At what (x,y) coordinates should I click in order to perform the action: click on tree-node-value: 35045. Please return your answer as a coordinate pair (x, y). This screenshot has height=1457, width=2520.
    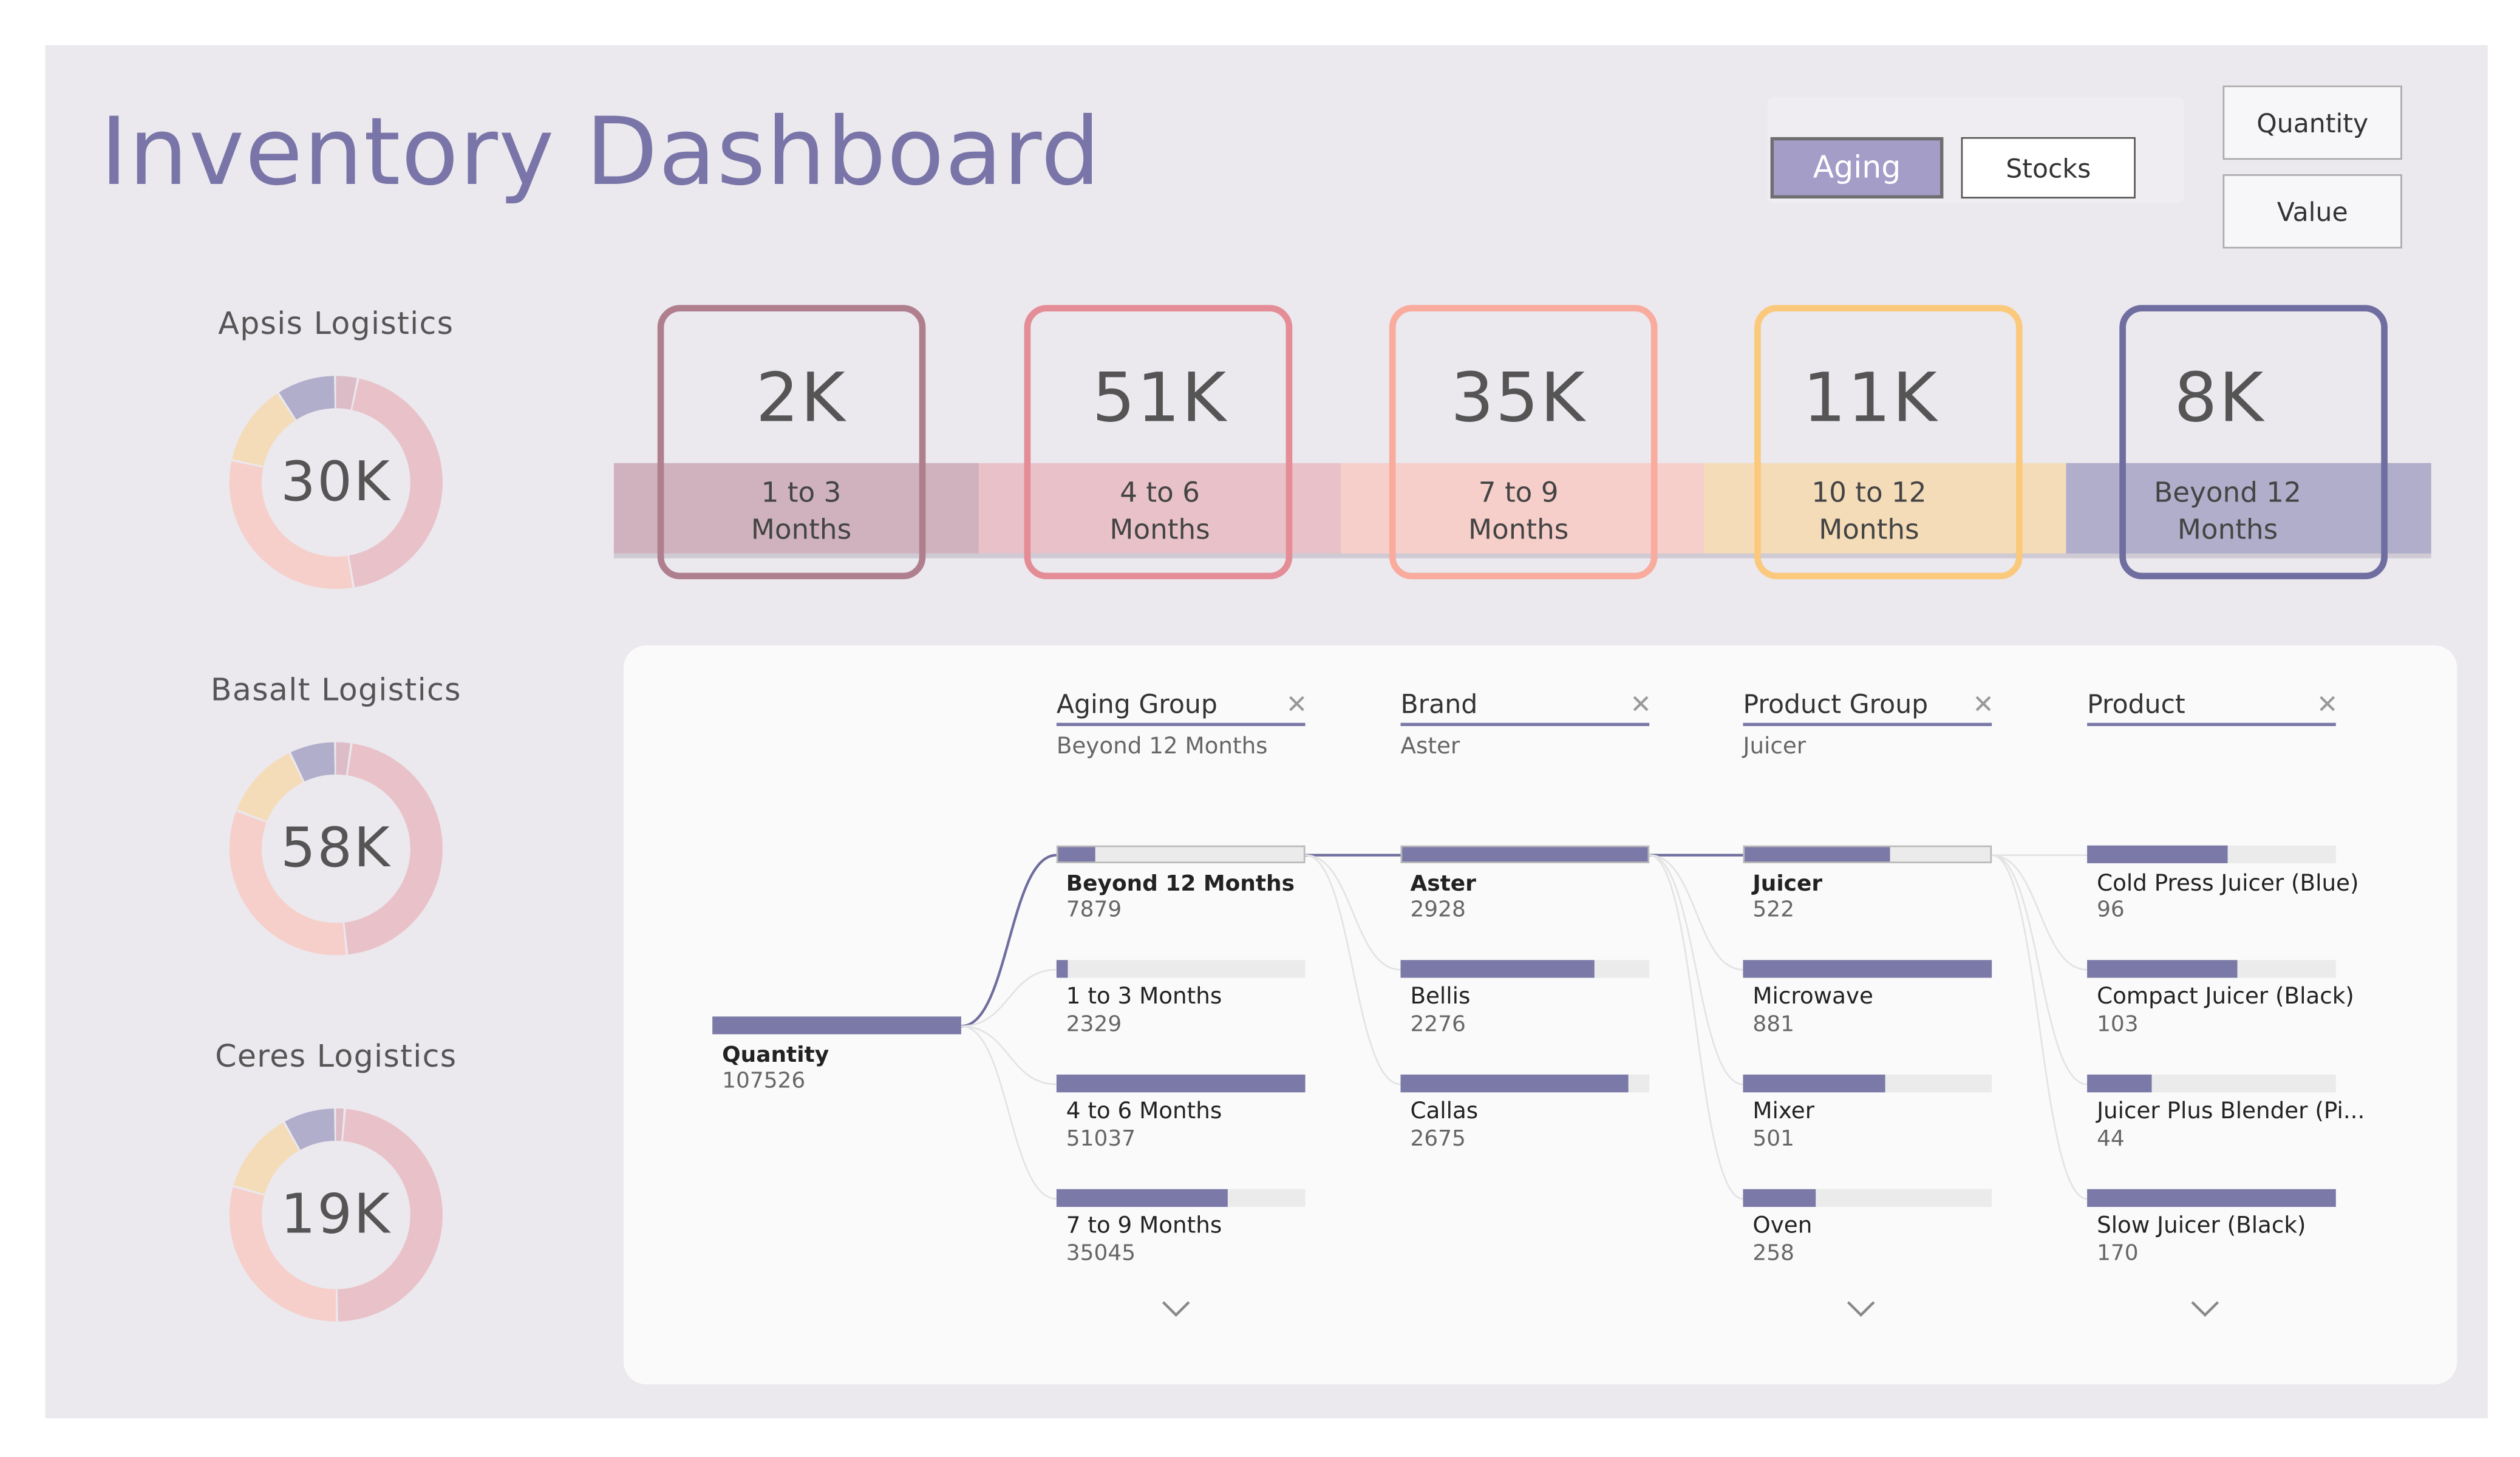
    Looking at the image, I should click on (1101, 1253).